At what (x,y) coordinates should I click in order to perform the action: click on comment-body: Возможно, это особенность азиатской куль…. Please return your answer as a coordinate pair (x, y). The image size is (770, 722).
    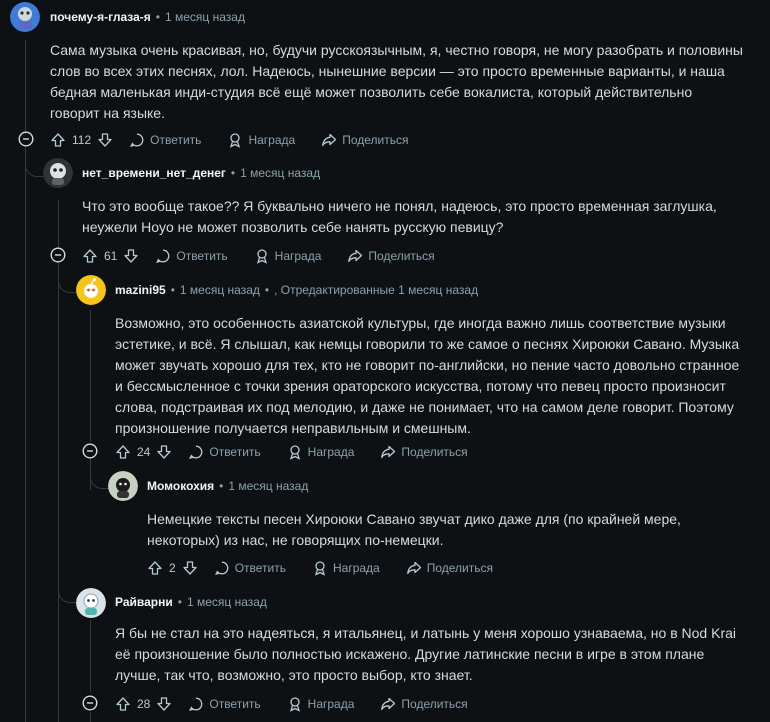
    Looking at the image, I should click on (427, 375).